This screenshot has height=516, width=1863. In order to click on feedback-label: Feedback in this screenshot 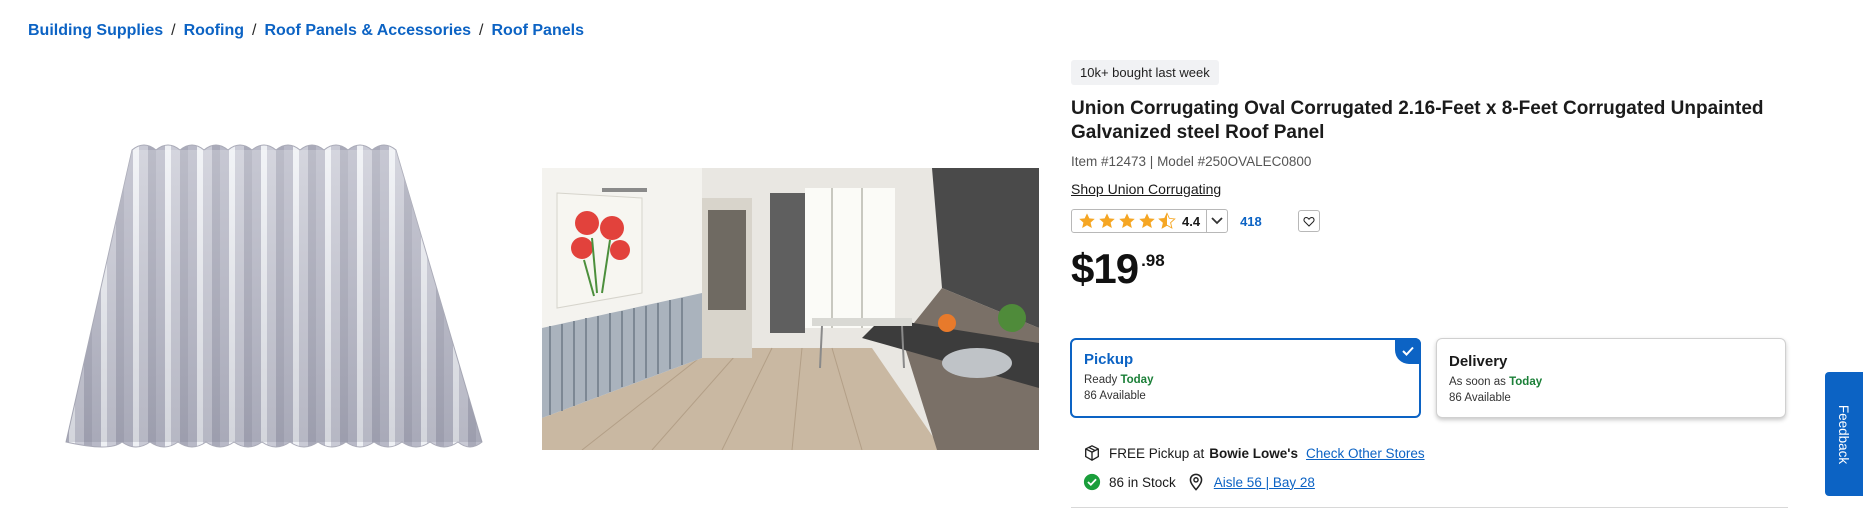, I will do `click(1844, 434)`.